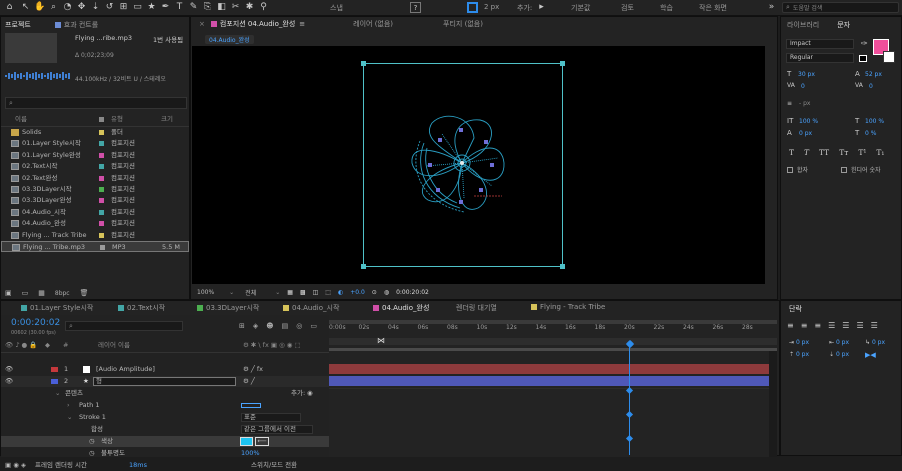 This screenshot has height=471, width=902. Describe the element at coordinates (221, 7) in the screenshot. I see `eraser-tool-icon: ◧` at that location.